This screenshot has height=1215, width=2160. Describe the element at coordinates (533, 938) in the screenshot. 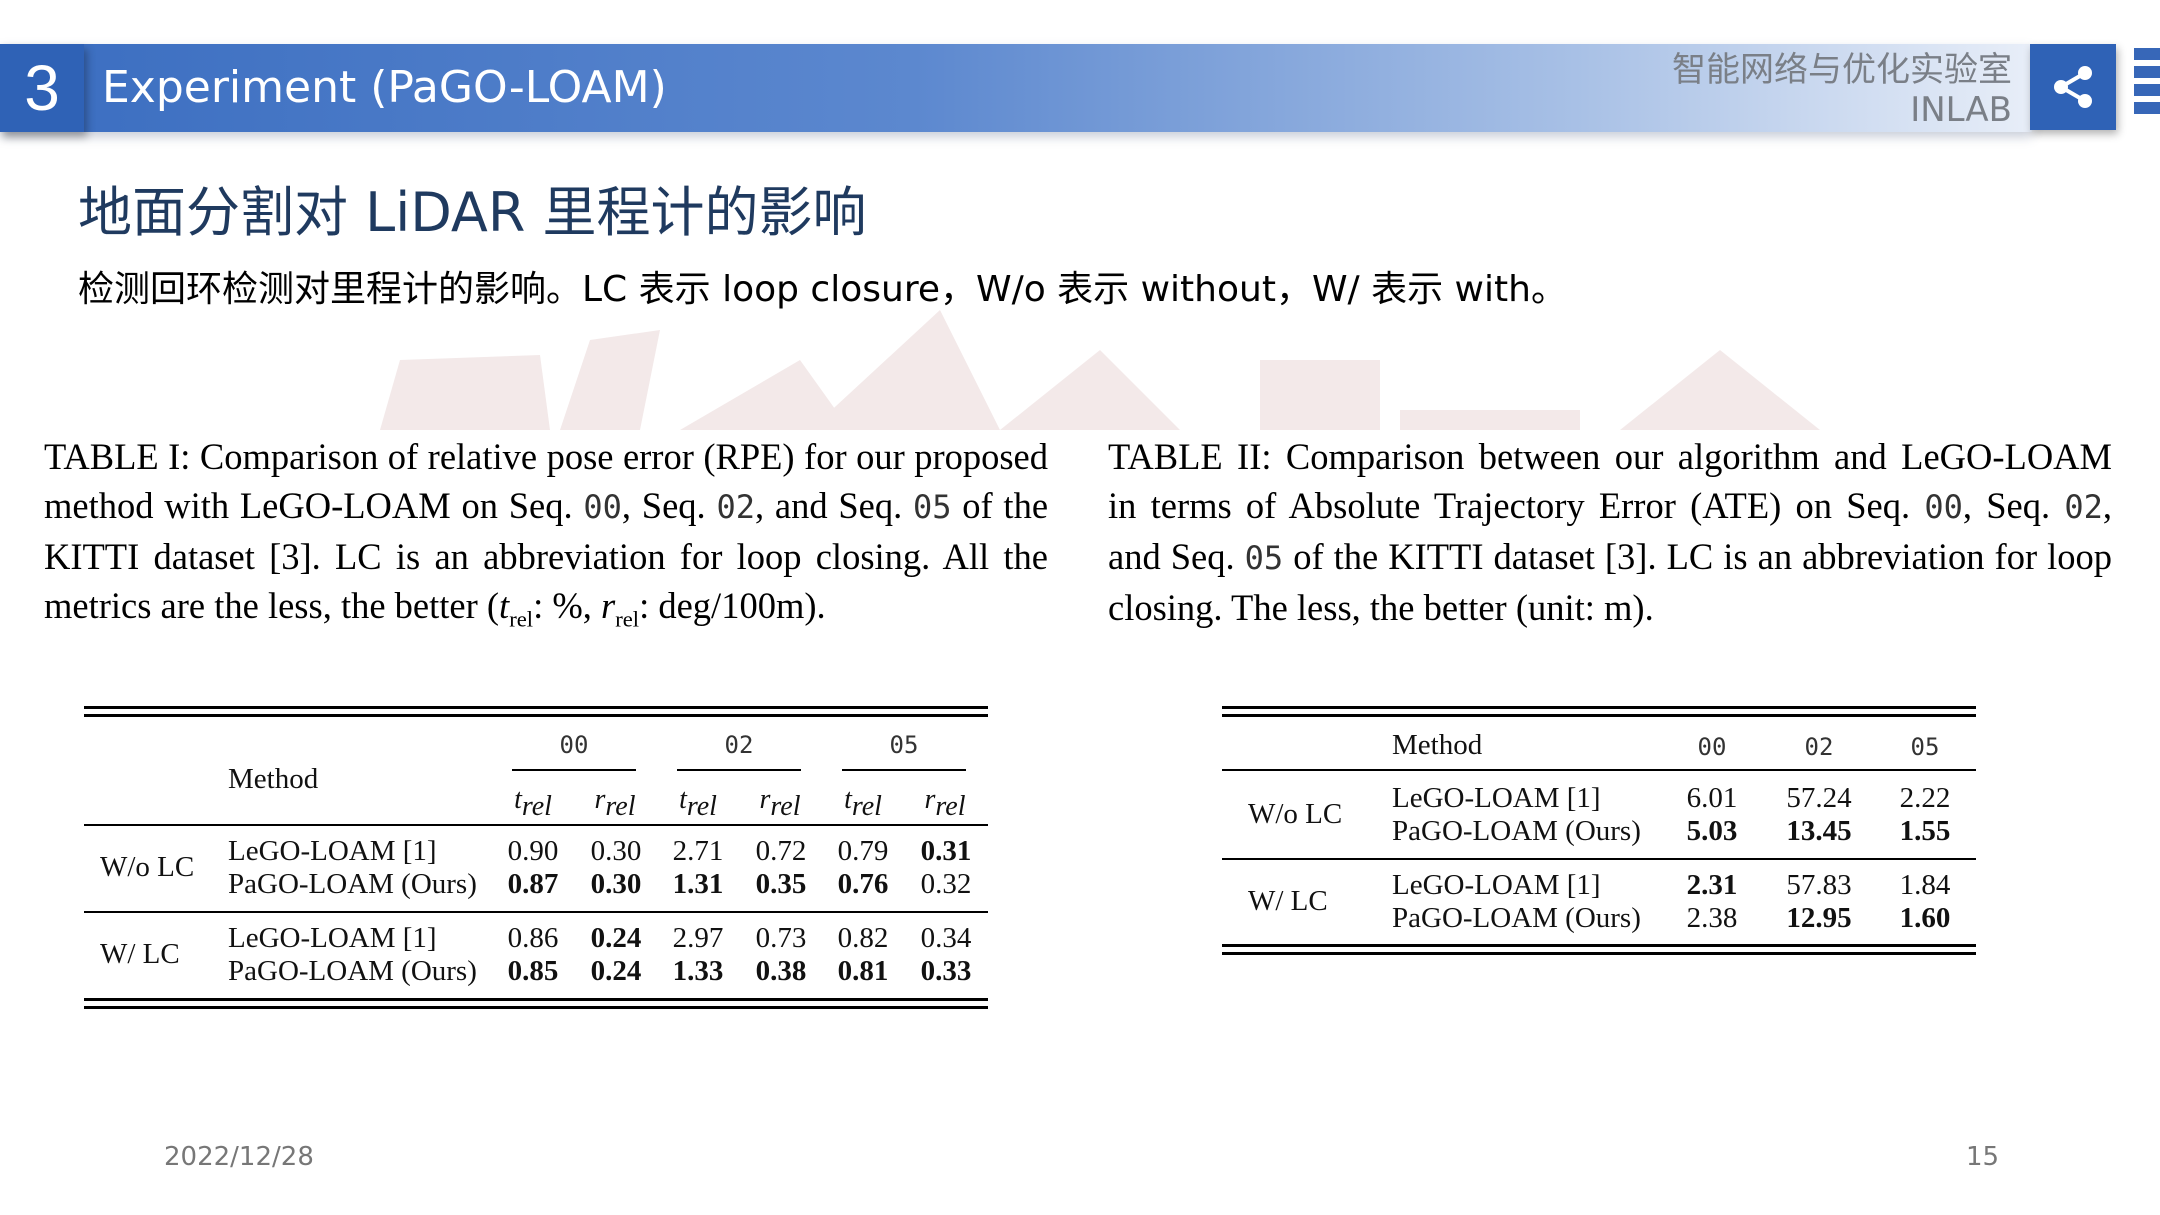

I see `table1-value-cell: 0.86` at that location.